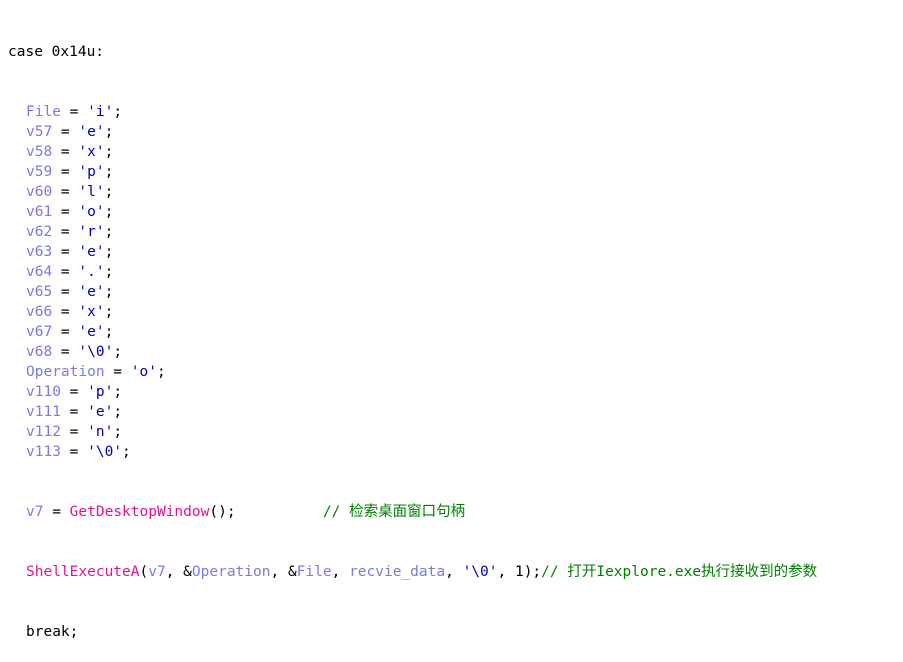 The width and height of the screenshot is (903, 662). Describe the element at coordinates (519, 572) in the screenshot. I see `call-tail: , 1);` at that location.